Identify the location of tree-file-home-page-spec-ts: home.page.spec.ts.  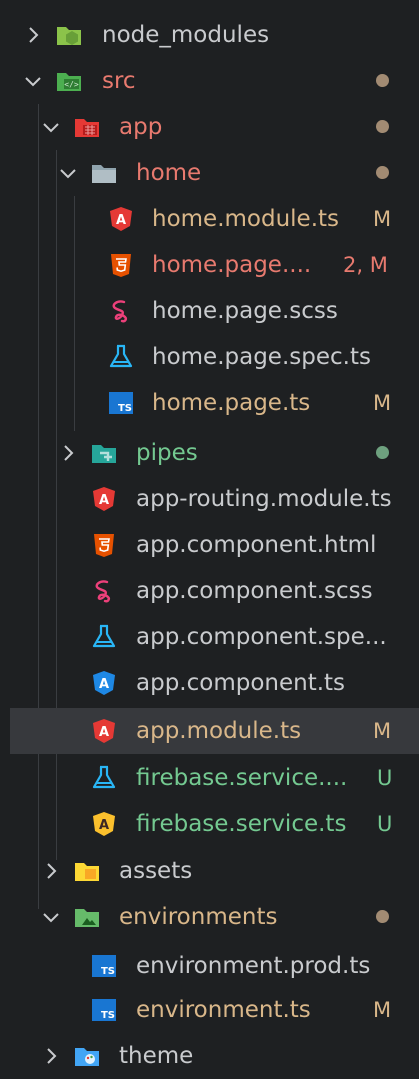
(209, 357).